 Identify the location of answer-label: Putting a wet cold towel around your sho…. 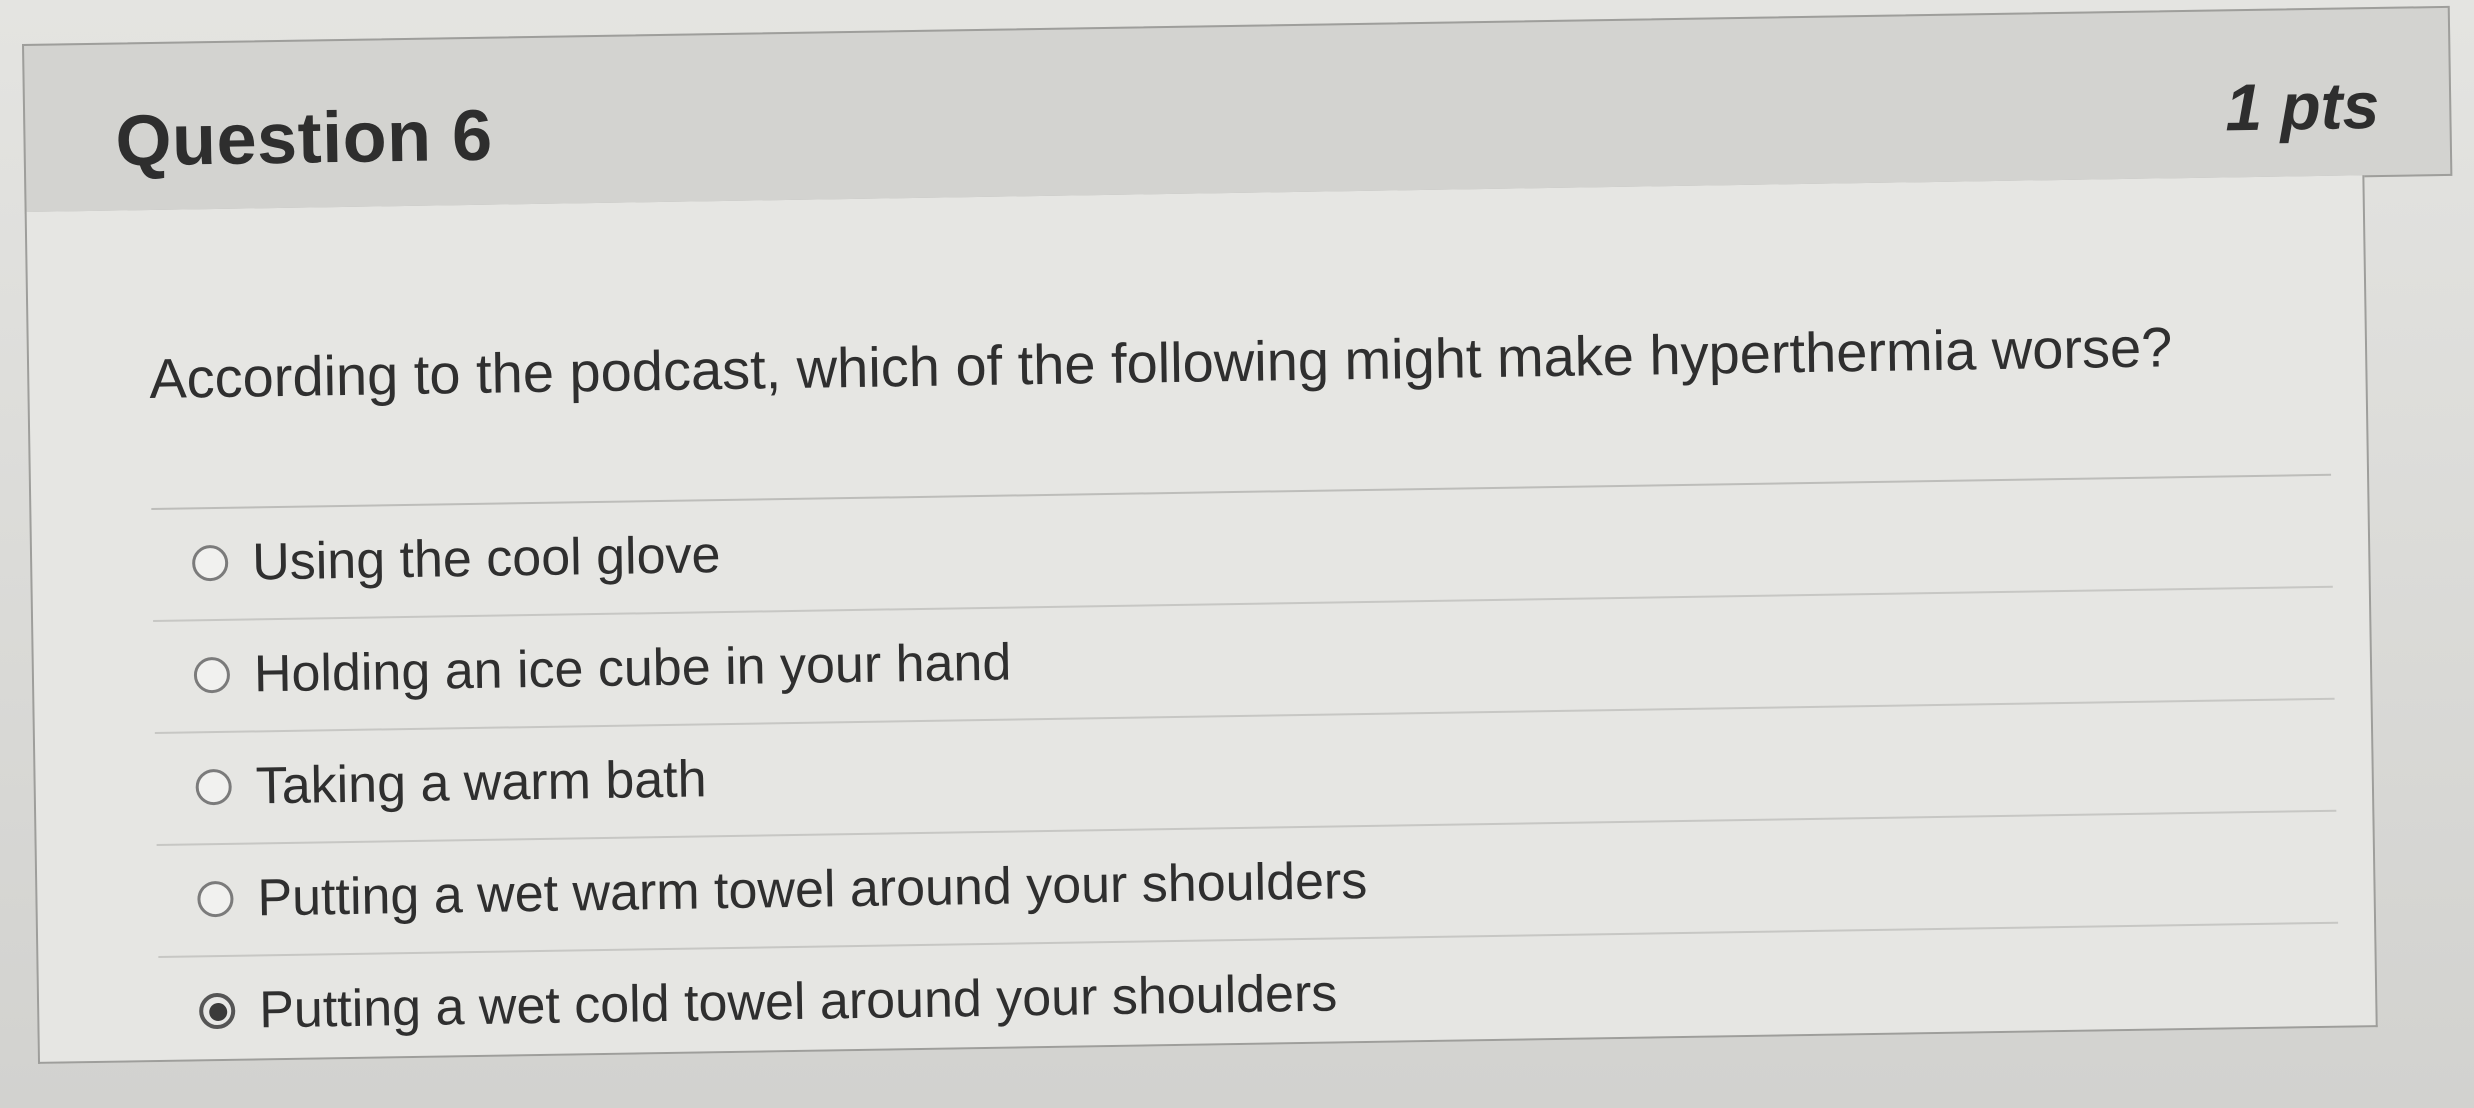
(798, 1001).